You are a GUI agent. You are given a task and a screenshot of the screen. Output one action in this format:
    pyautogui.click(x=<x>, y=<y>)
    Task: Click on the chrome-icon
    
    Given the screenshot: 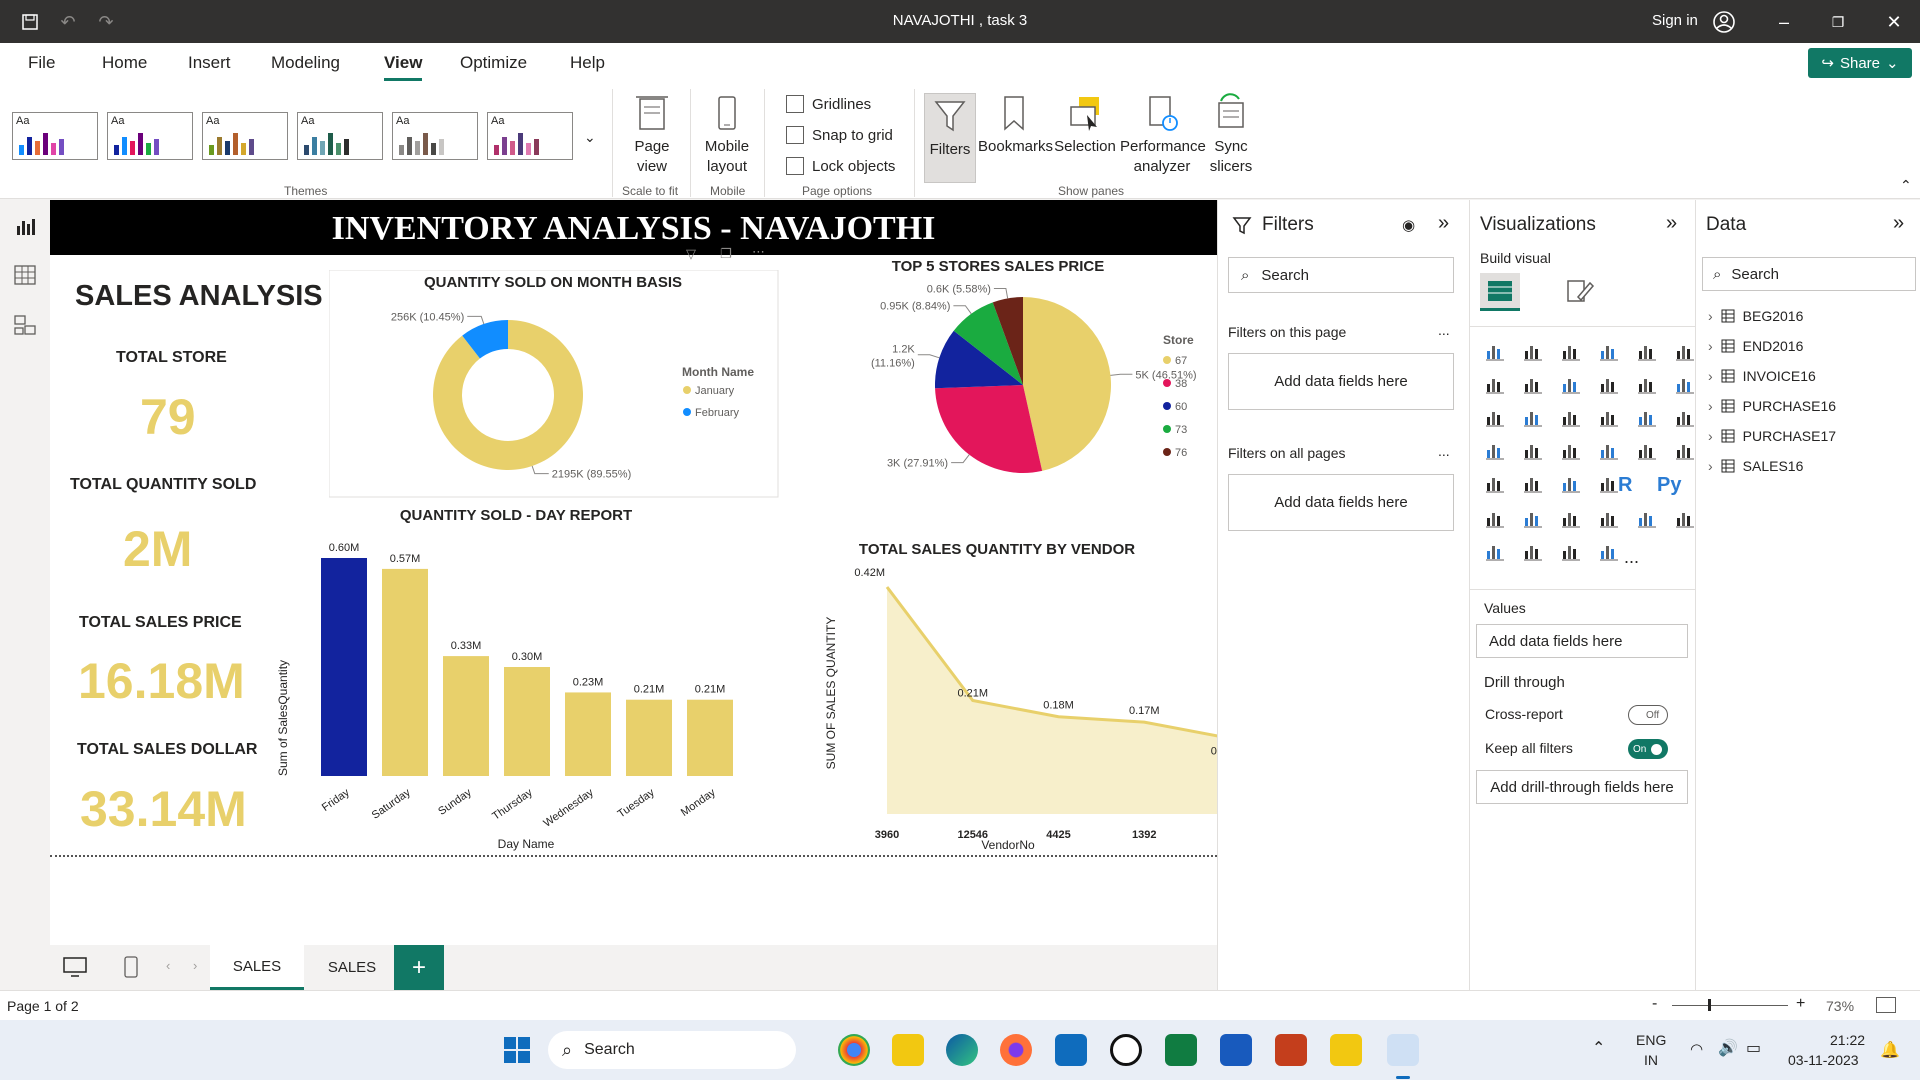 What is the action you would take?
    pyautogui.click(x=854, y=1050)
    